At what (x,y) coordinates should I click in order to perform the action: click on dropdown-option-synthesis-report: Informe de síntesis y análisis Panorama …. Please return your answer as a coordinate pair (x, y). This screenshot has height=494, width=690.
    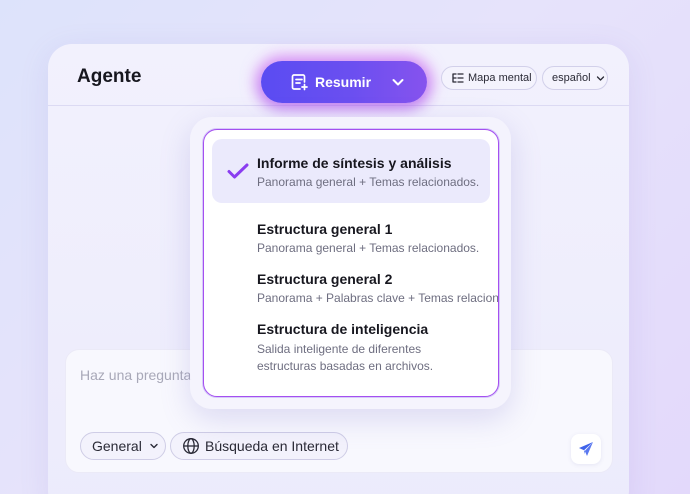
    Looking at the image, I should click on (351, 171).